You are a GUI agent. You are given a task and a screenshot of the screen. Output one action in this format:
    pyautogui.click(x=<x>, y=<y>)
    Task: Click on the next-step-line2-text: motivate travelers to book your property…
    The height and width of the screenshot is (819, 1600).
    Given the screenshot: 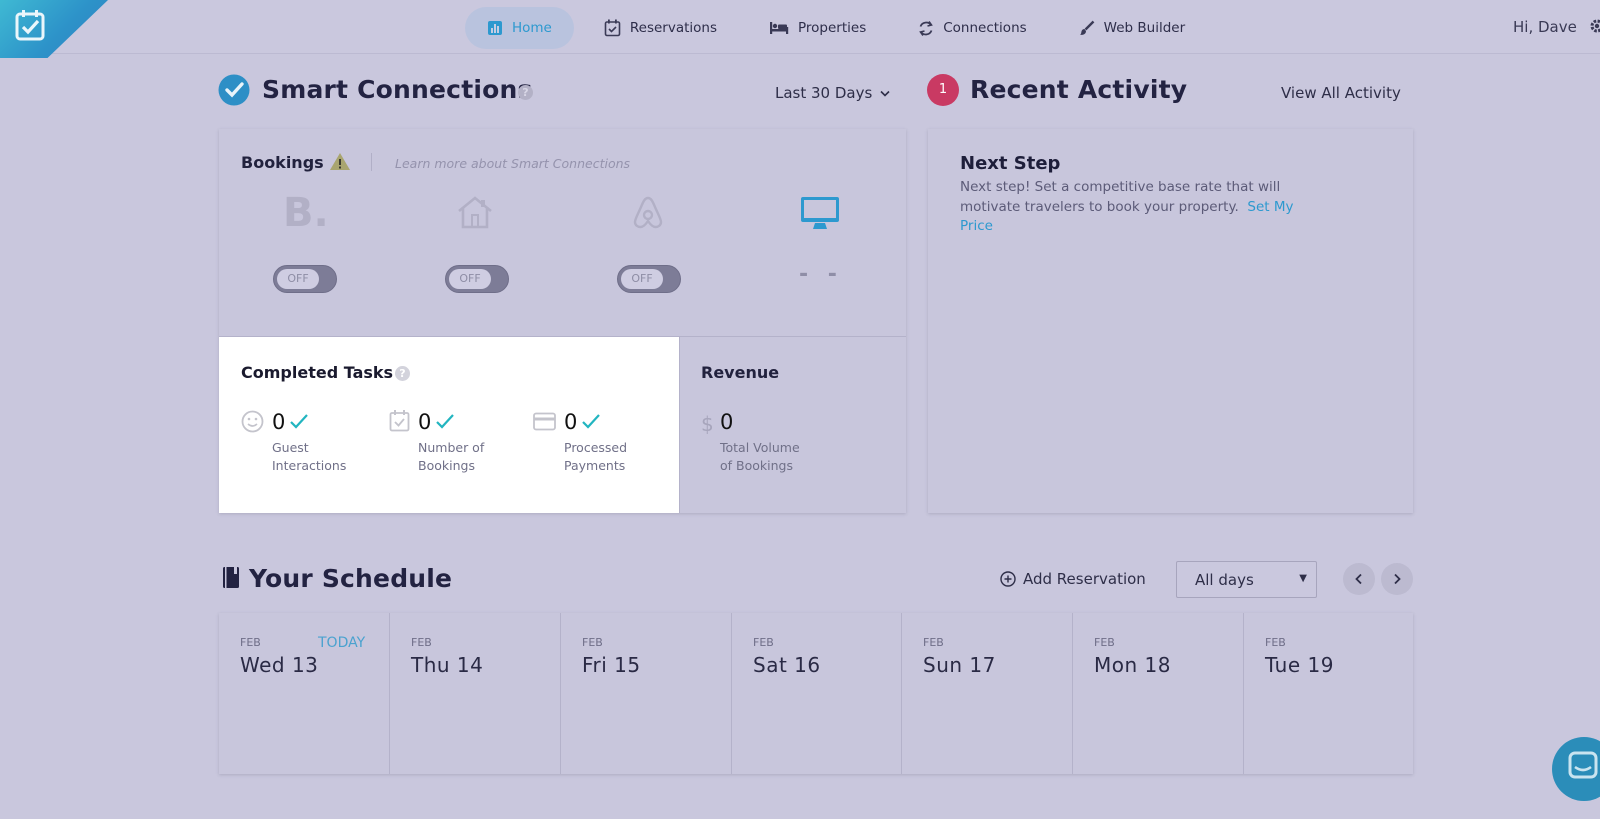 What is the action you would take?
    pyautogui.click(x=1099, y=206)
    